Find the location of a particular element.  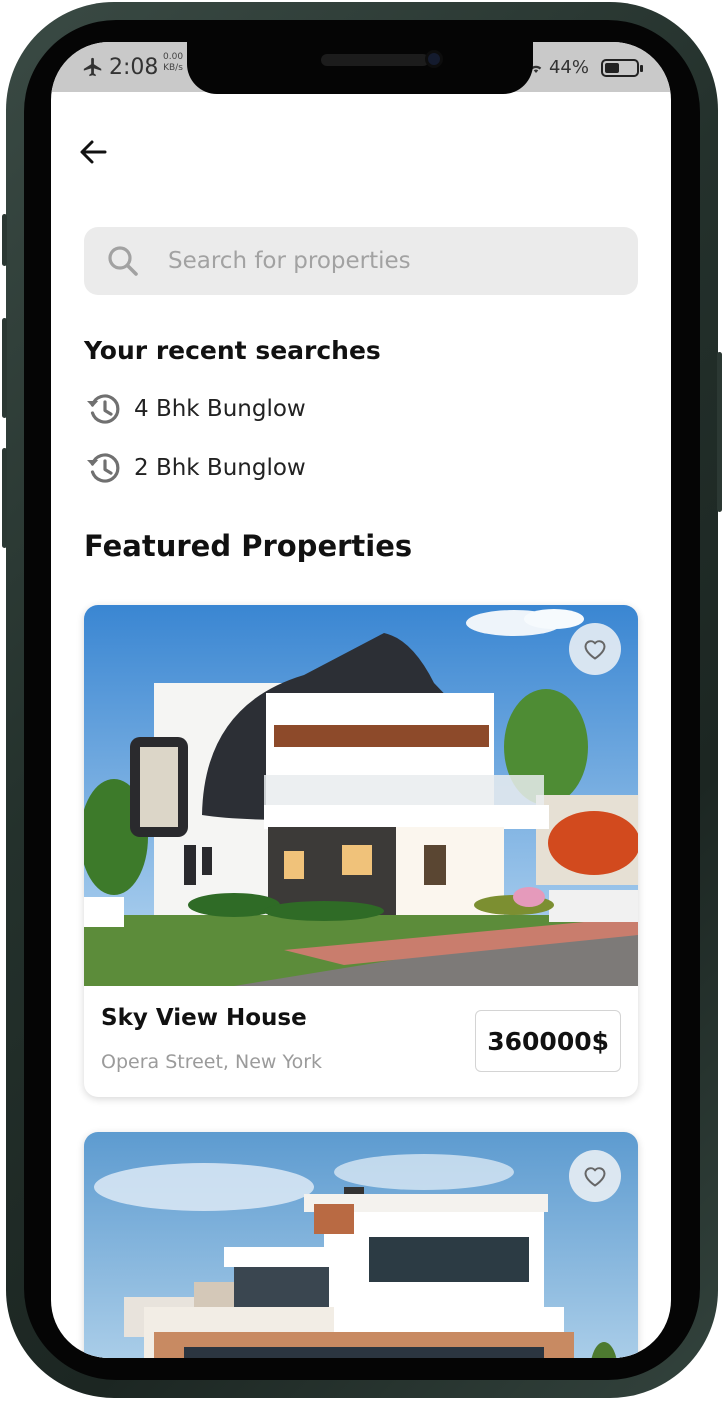

recent-search-item: 4 Bhk Bunglow is located at coordinates (195, 409).